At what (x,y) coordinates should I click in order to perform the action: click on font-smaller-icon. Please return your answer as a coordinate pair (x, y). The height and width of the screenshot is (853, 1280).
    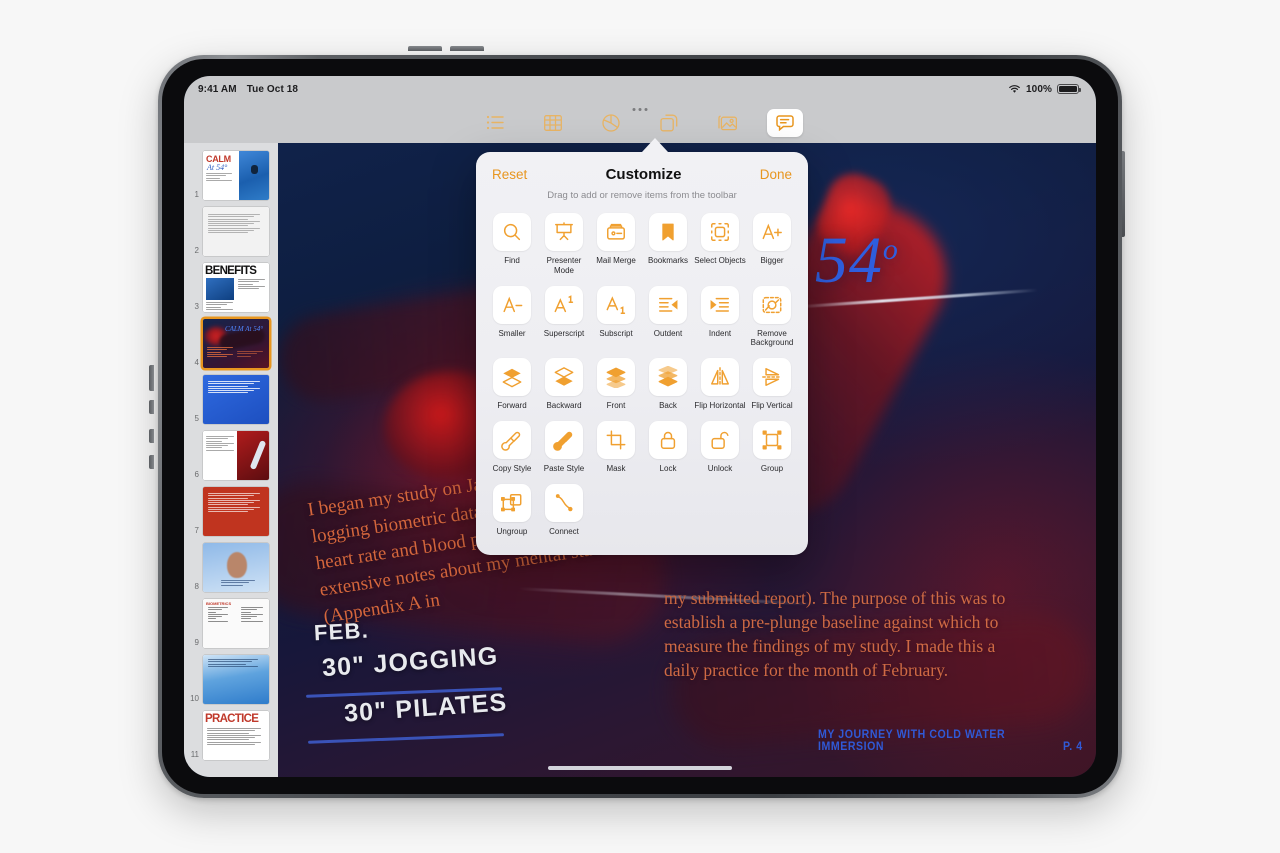
    Looking at the image, I should click on (512, 304).